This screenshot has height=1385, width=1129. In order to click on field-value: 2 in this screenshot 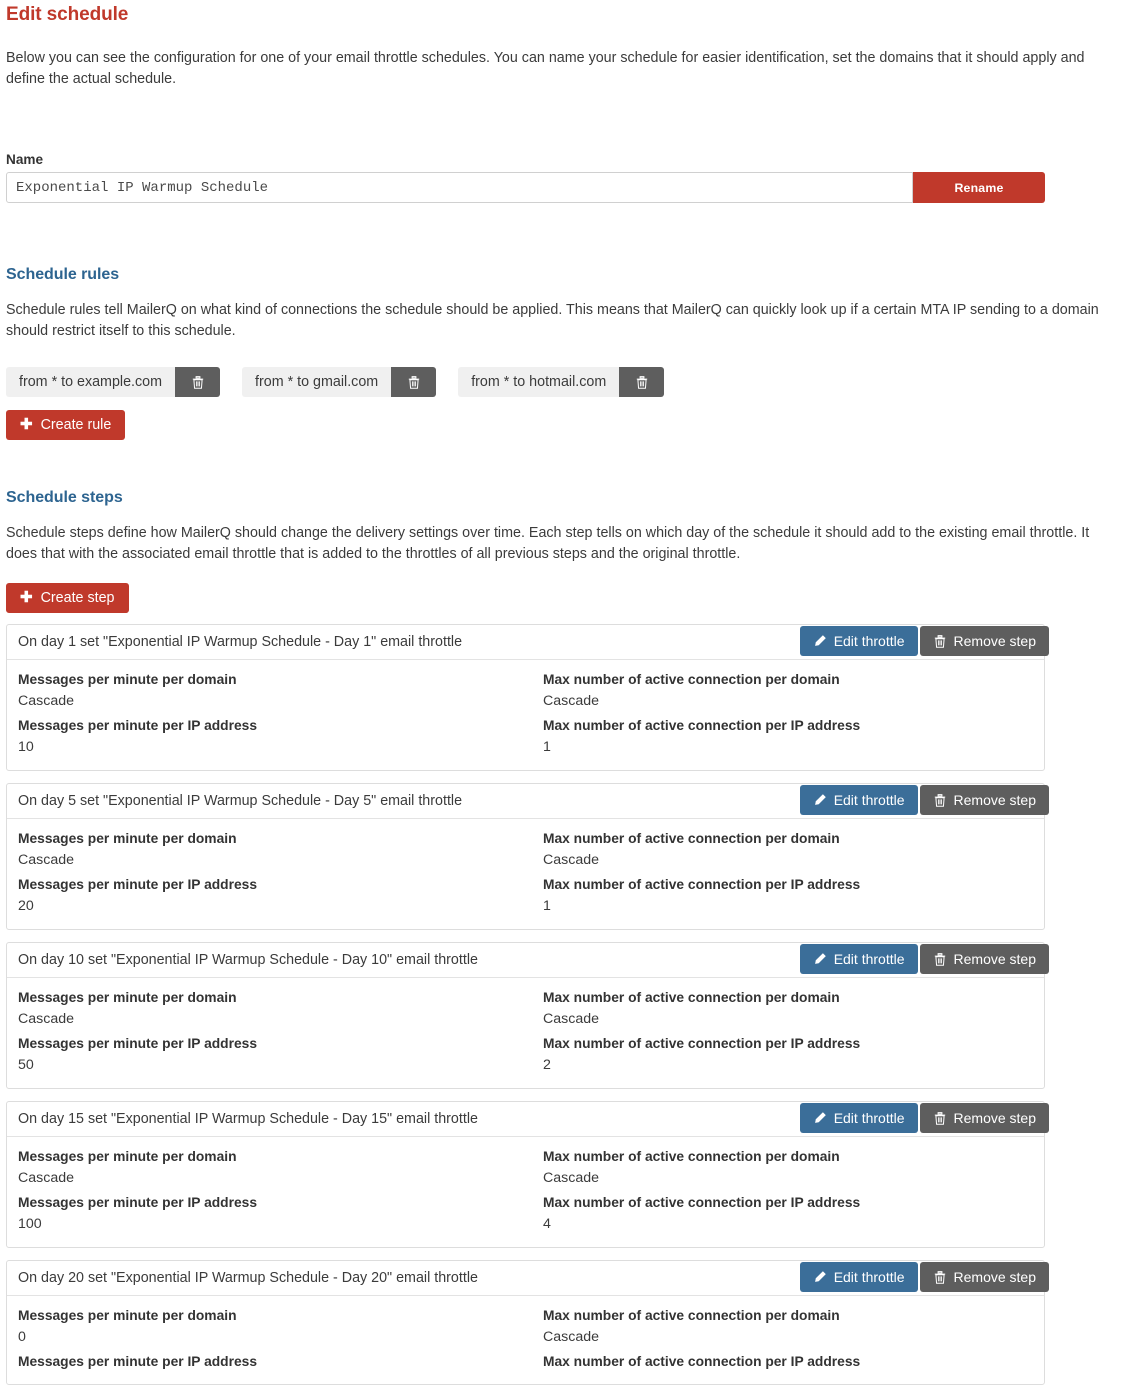, I will do `click(547, 1065)`.